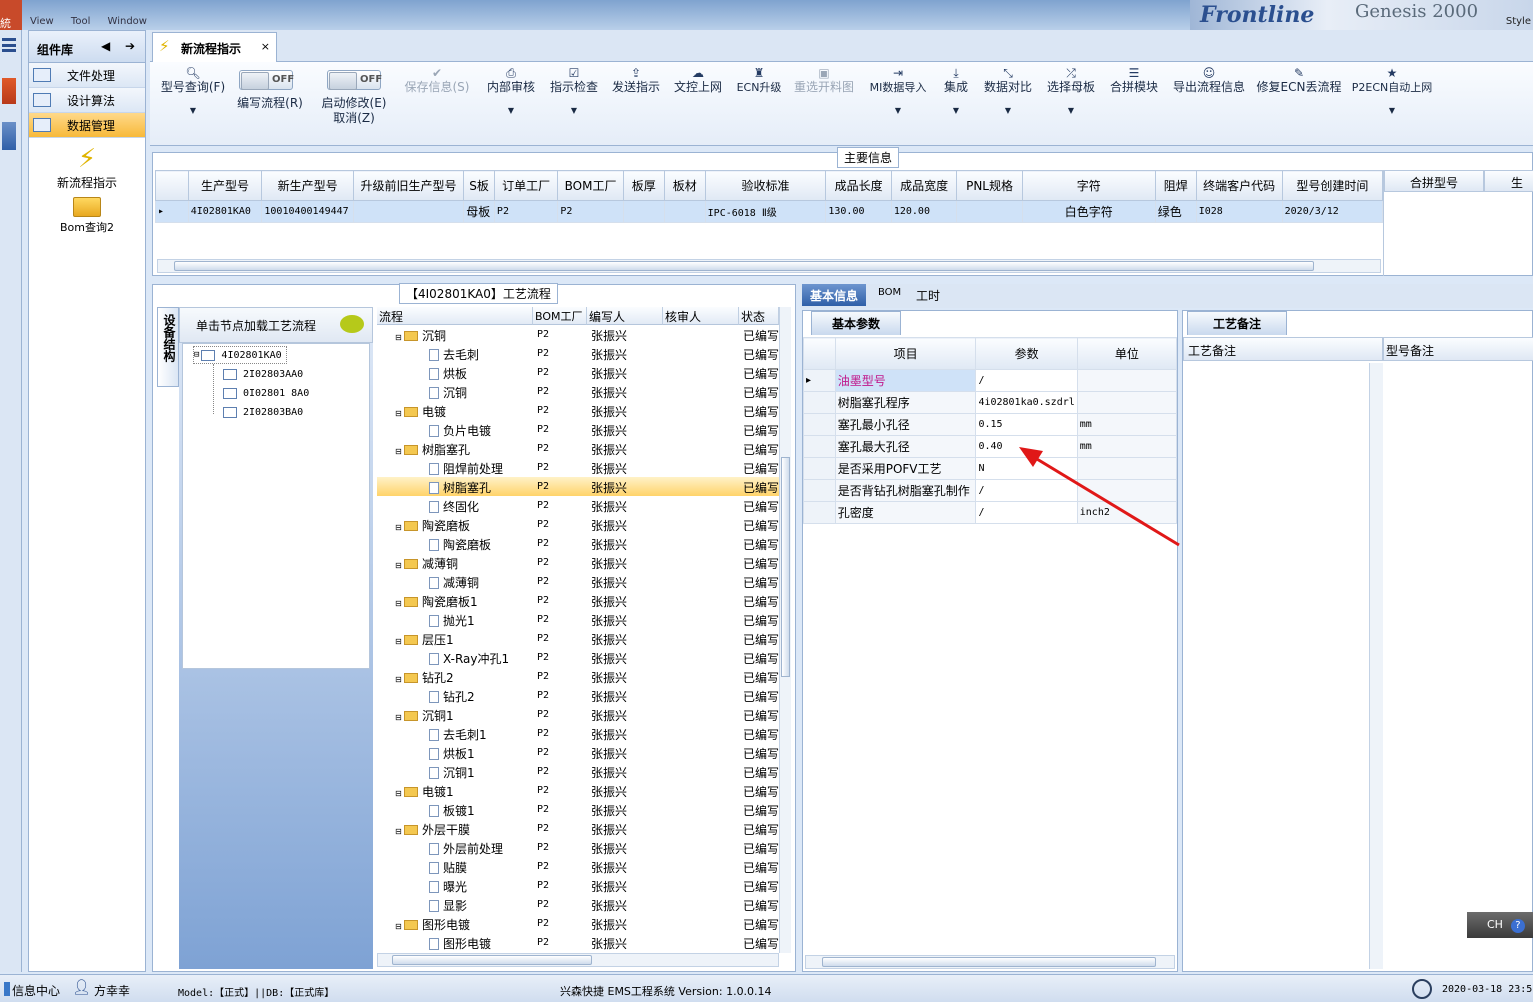 The width and height of the screenshot is (1533, 1002). What do you see at coordinates (989, 185) in the screenshot?
I see `column-header: PNL规格` at bounding box center [989, 185].